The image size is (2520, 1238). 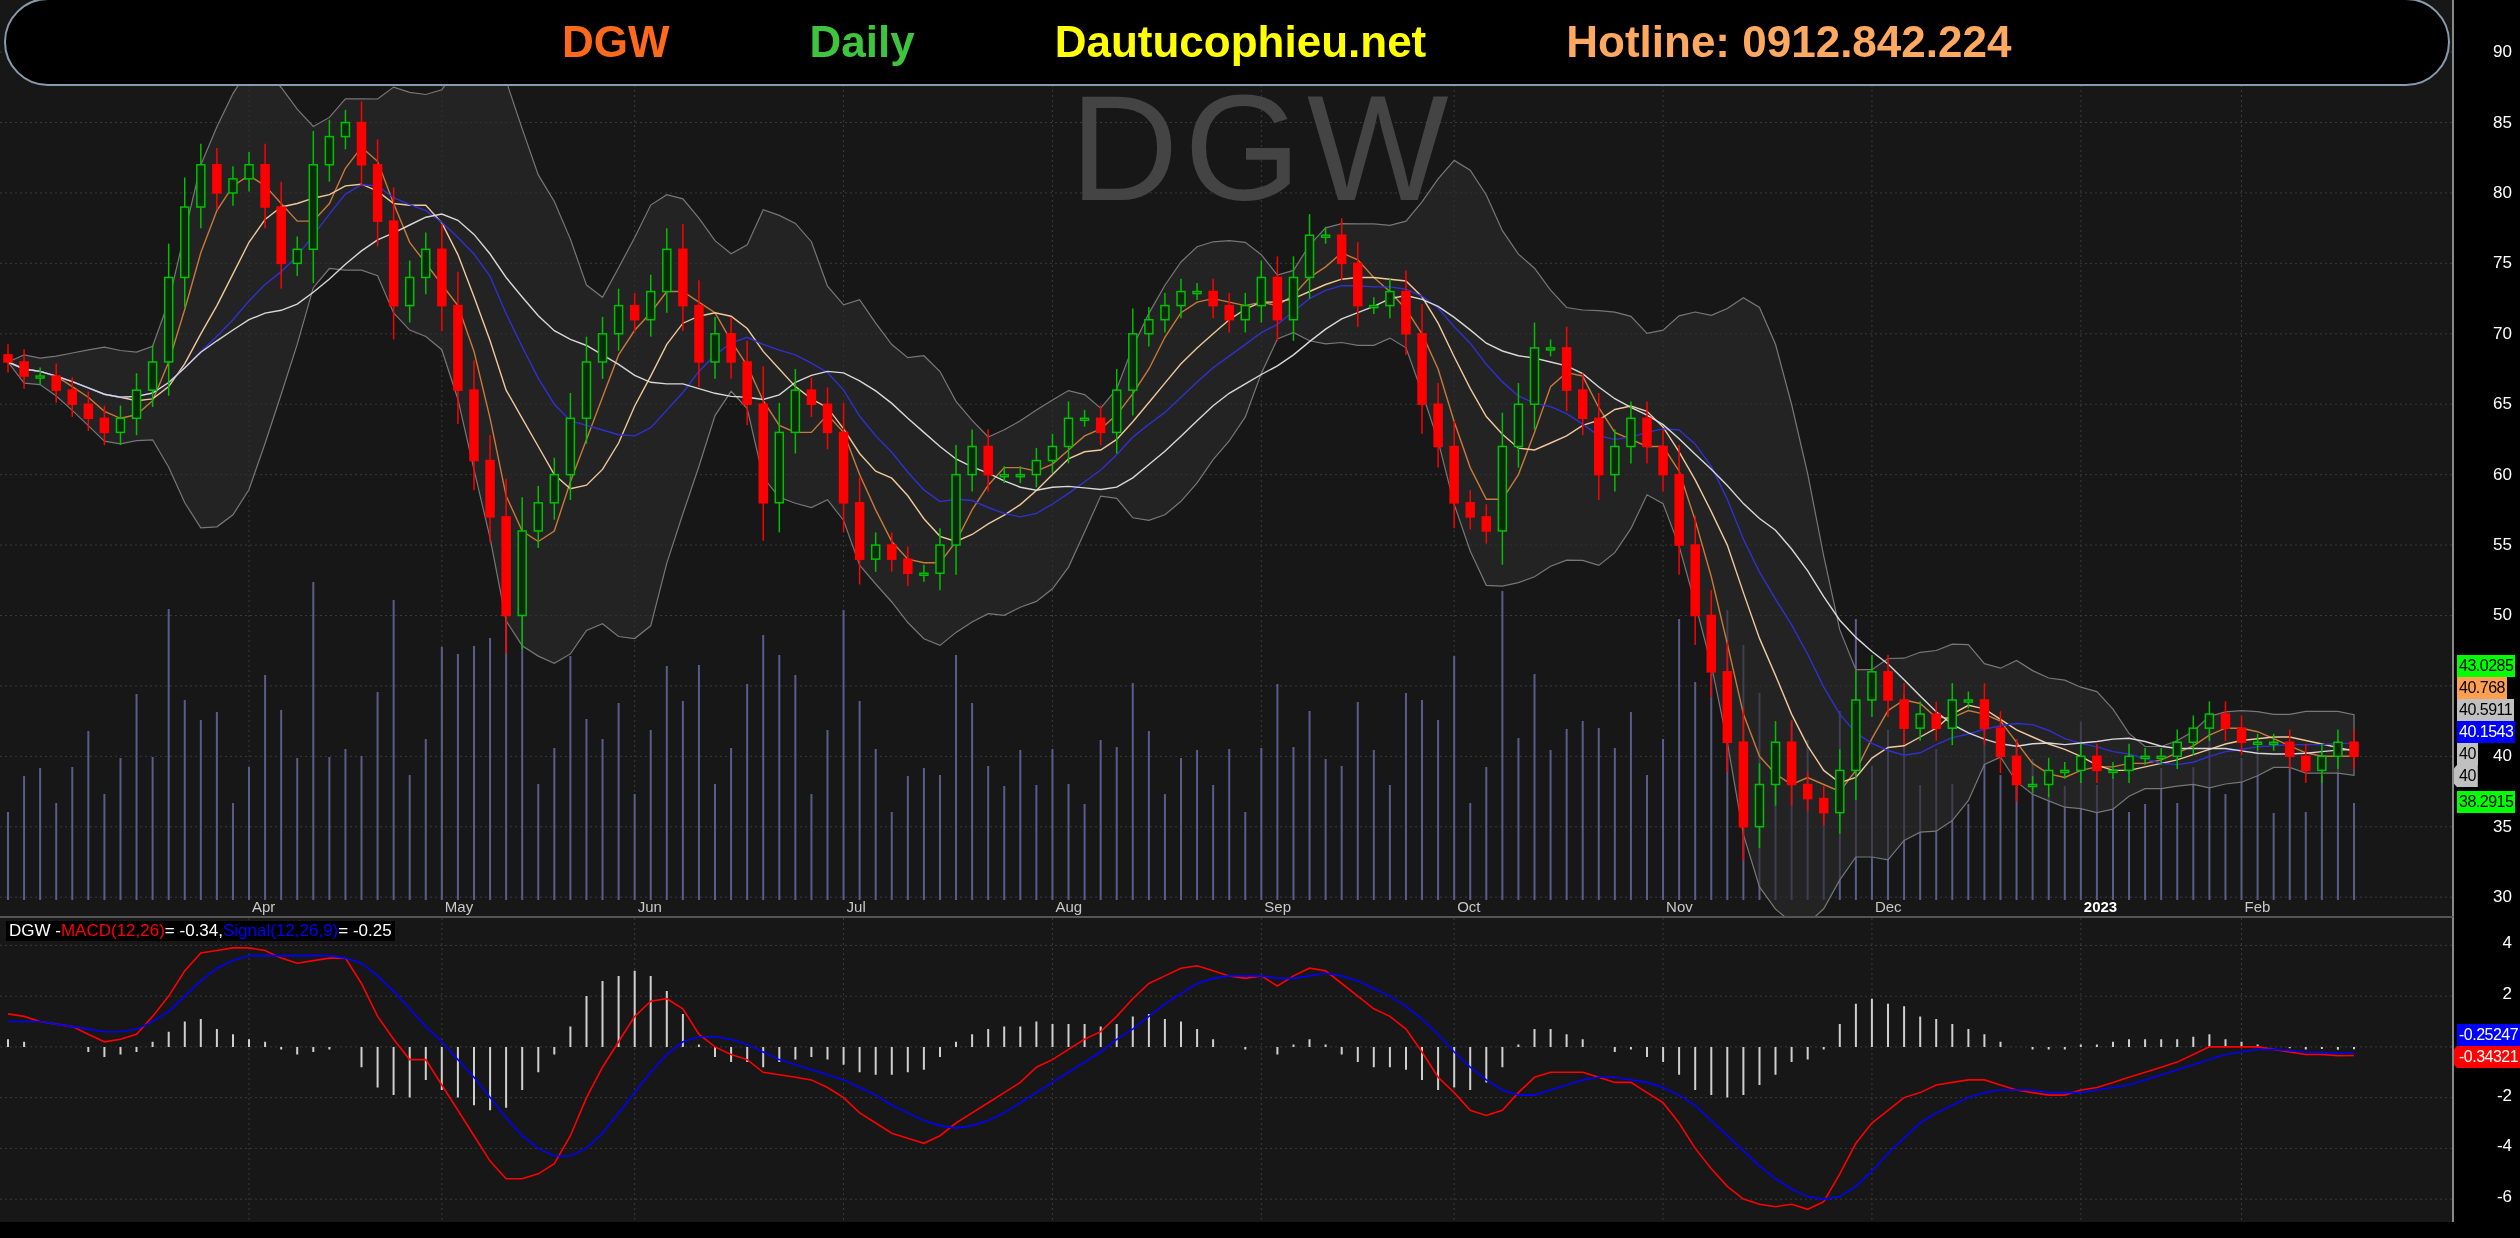 What do you see at coordinates (2100, 906) in the screenshot?
I see `month-label: 2023` at bounding box center [2100, 906].